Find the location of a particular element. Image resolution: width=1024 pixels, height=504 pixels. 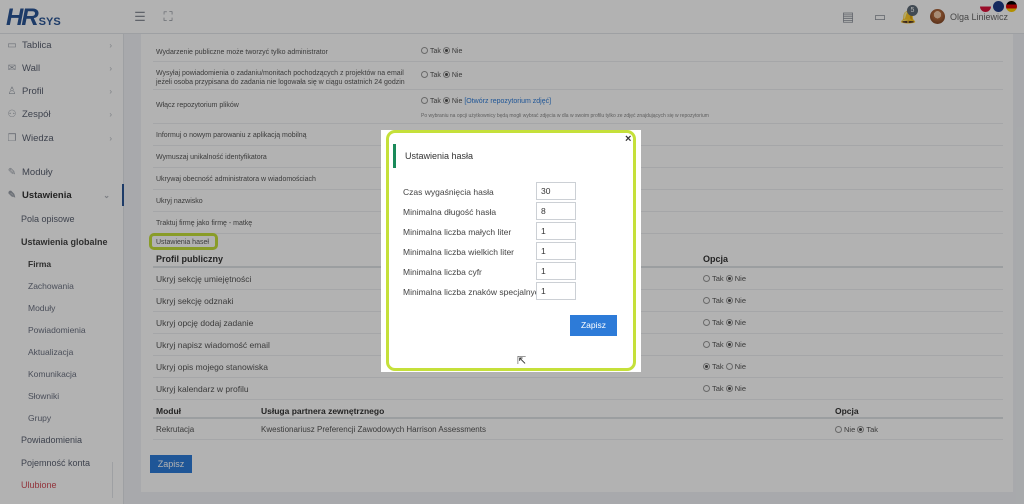

highlight-ring-modal is located at coordinates (511, 250).